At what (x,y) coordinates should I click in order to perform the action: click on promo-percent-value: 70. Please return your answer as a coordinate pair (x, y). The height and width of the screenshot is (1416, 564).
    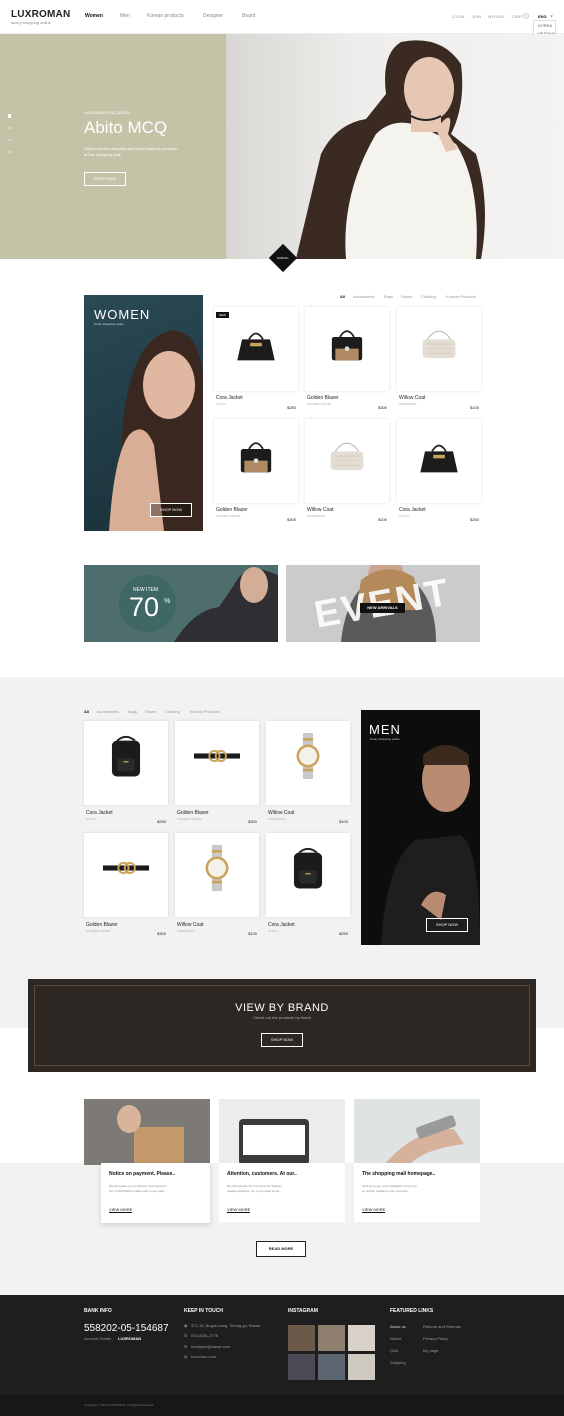
    Looking at the image, I should click on (144, 607).